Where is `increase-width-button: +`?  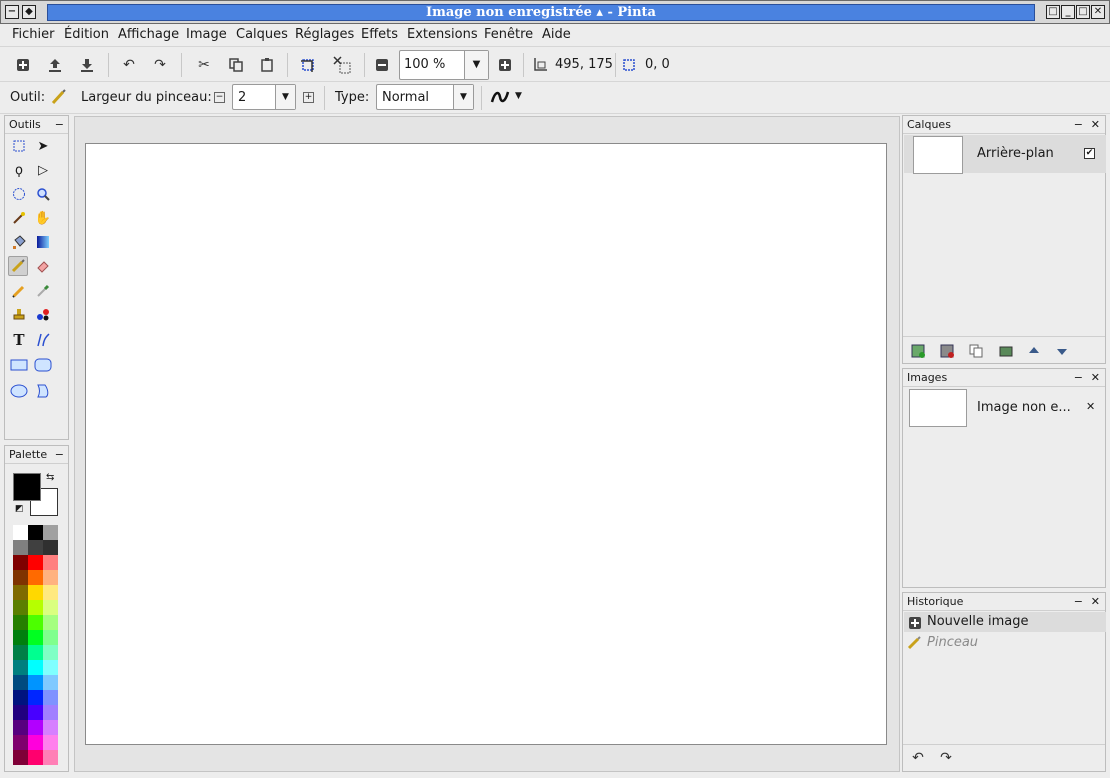
increase-width-button: + is located at coordinates (308, 97).